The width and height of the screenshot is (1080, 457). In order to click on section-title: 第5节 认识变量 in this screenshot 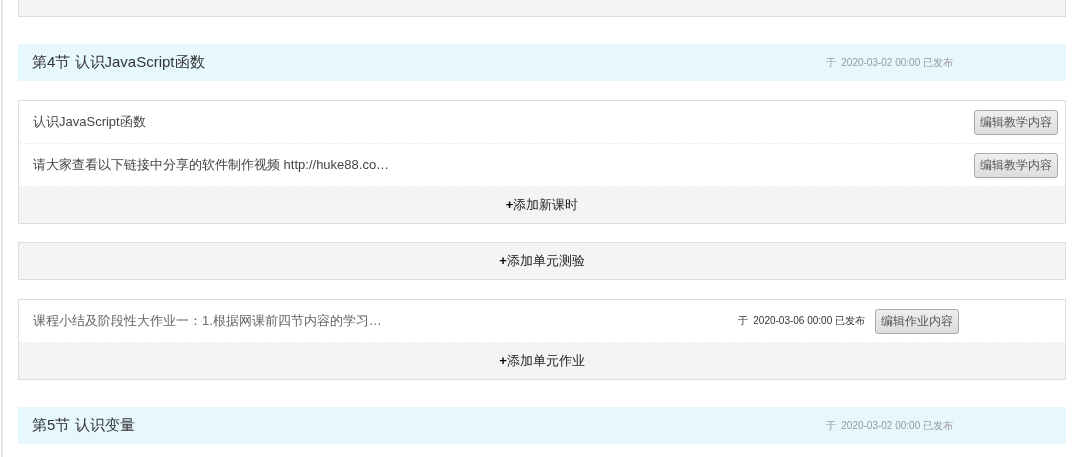, I will do `click(84, 425)`.